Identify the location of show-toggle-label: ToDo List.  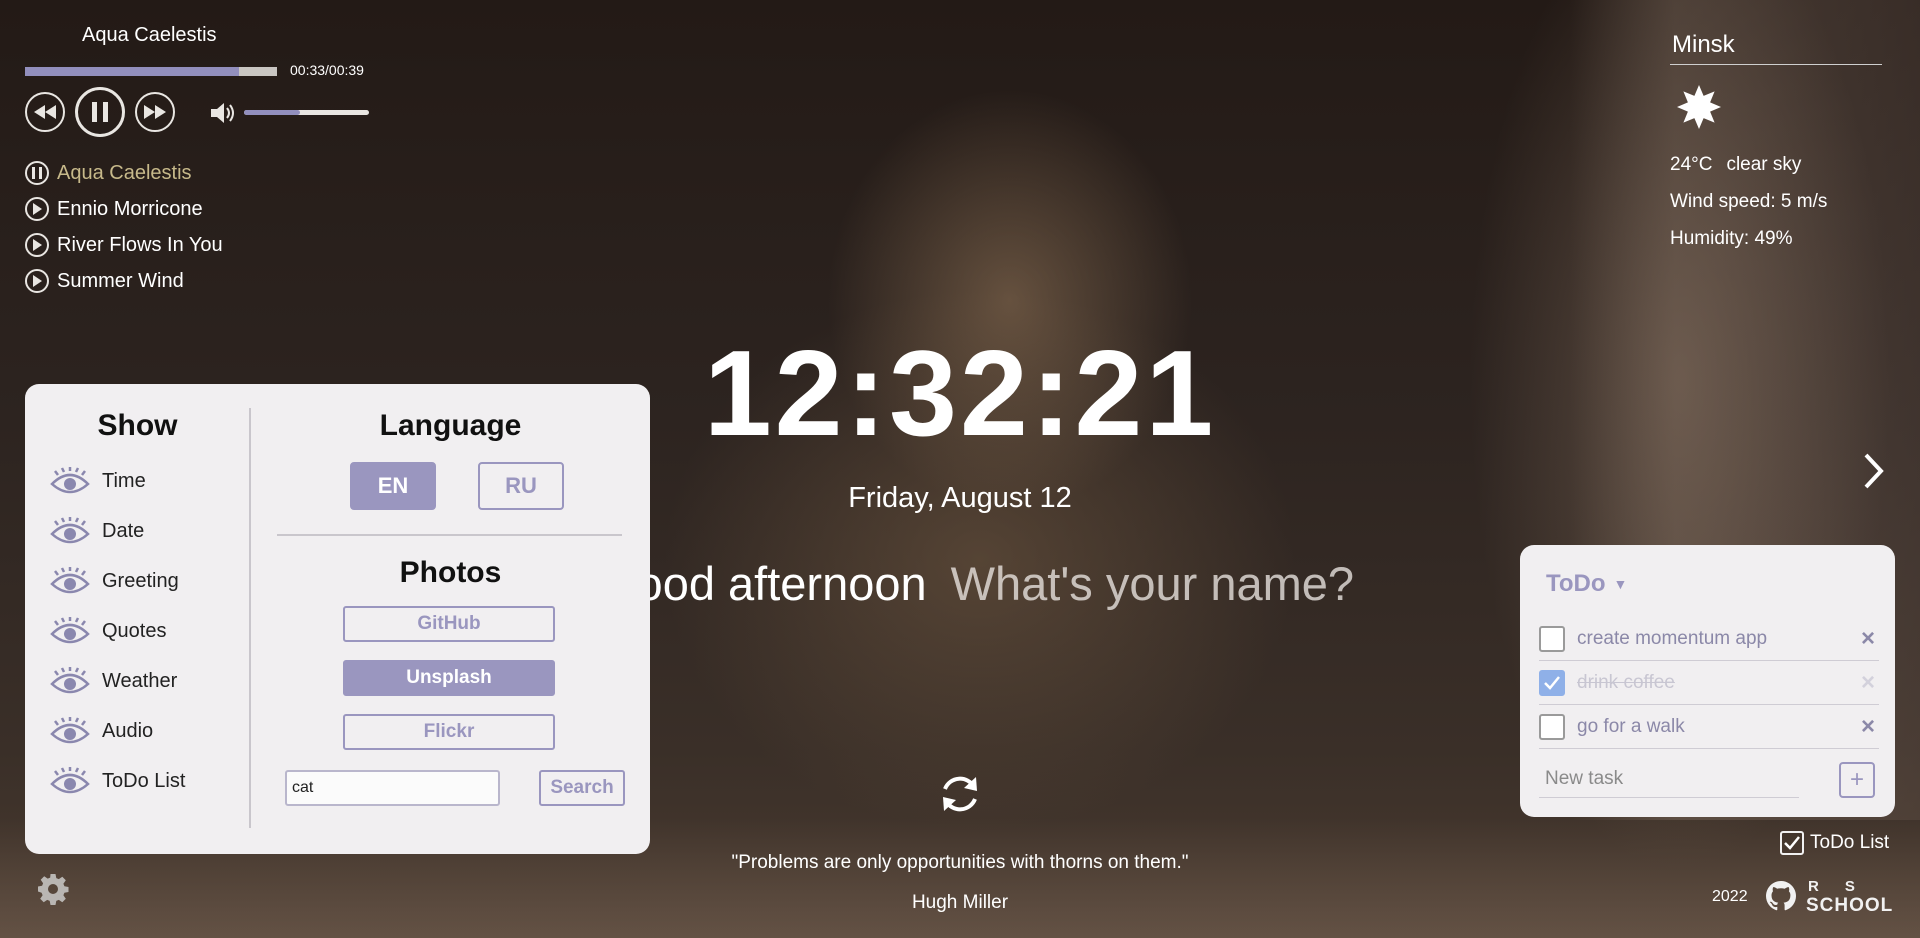
(144, 780).